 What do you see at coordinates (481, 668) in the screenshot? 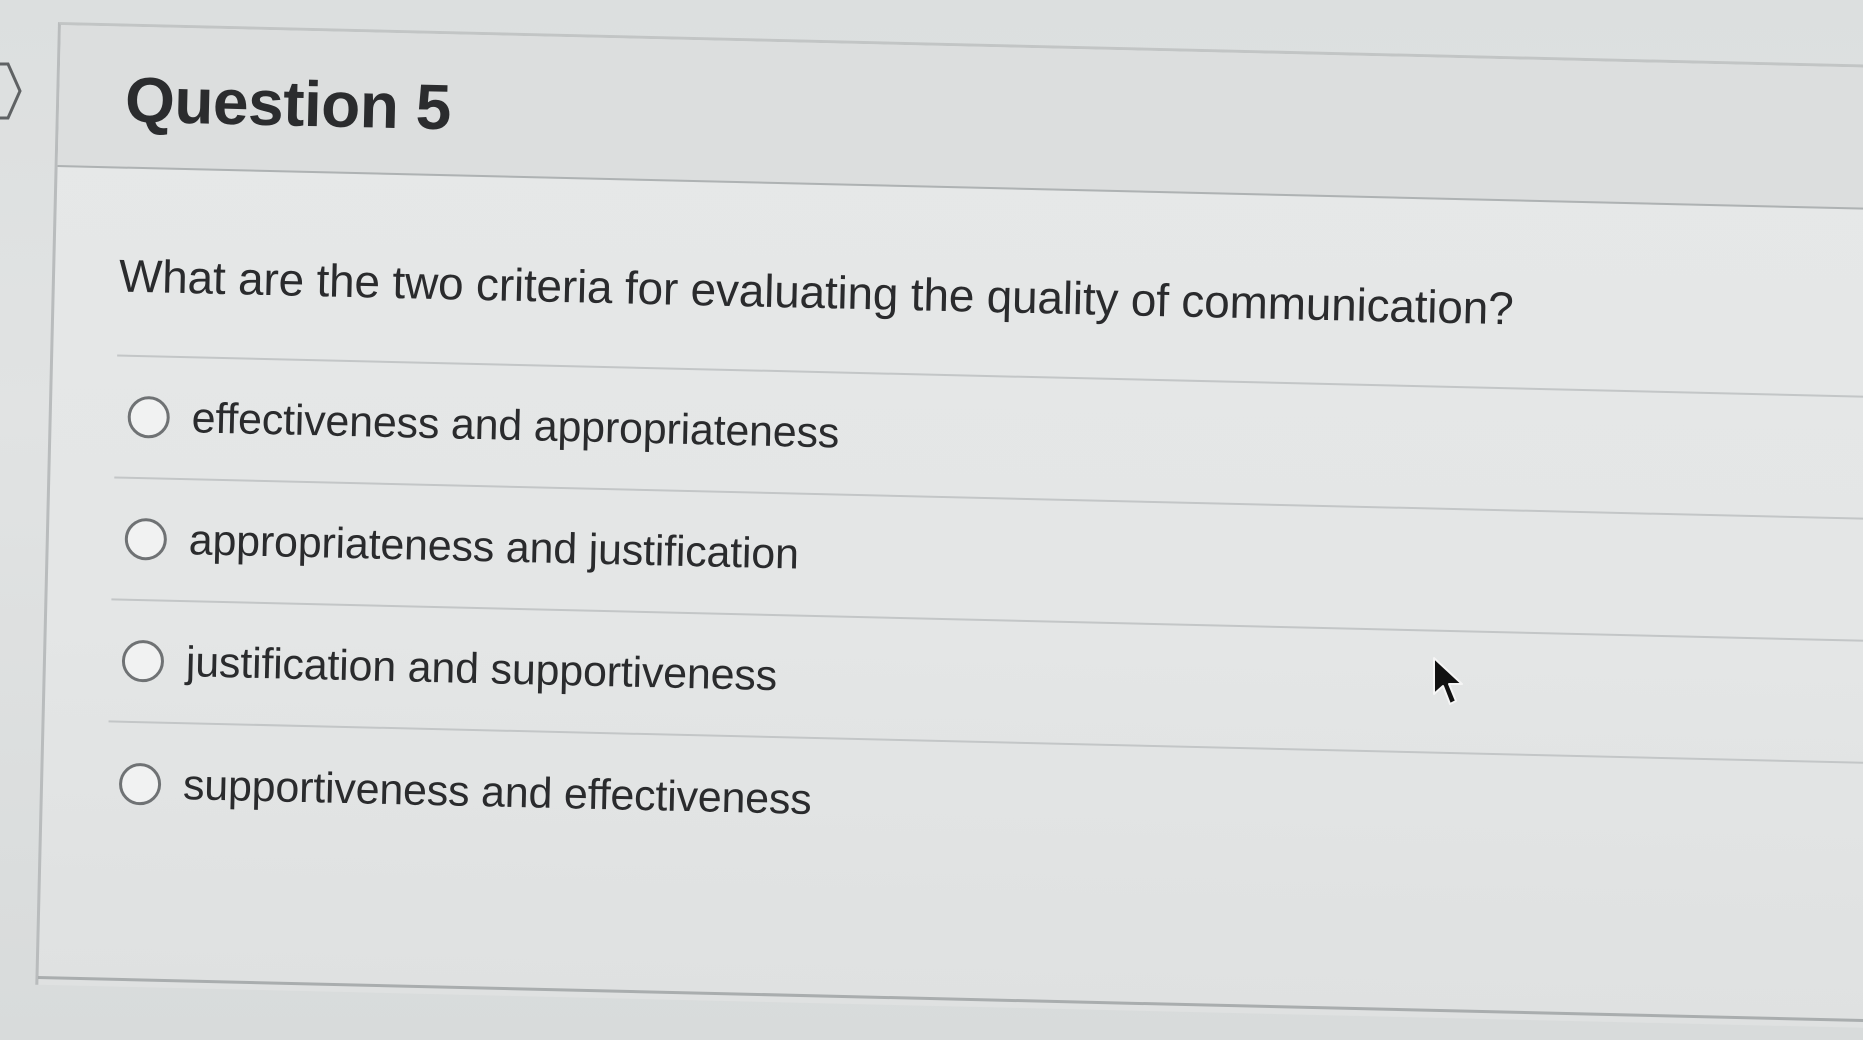
I see `answer-label-3: justification and supportiveness` at bounding box center [481, 668].